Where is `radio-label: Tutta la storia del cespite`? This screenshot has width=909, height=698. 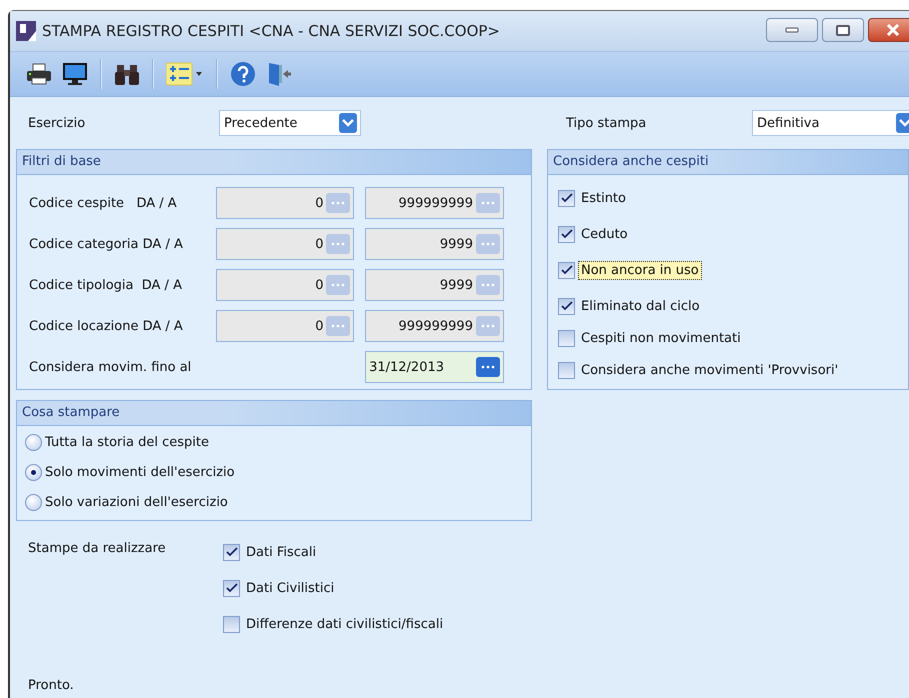
radio-label: Tutta la storia del cespite is located at coordinates (127, 442).